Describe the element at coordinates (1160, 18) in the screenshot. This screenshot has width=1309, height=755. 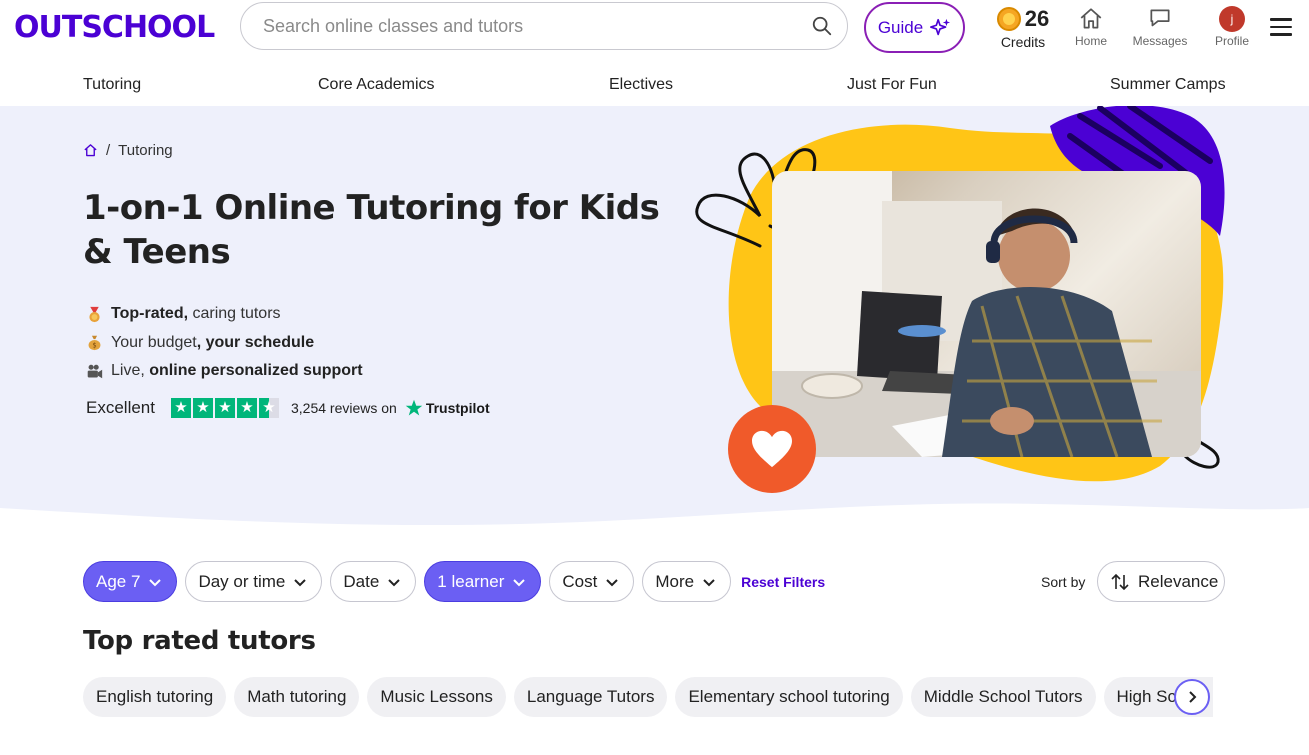
I see `chat-bubble-icon` at that location.